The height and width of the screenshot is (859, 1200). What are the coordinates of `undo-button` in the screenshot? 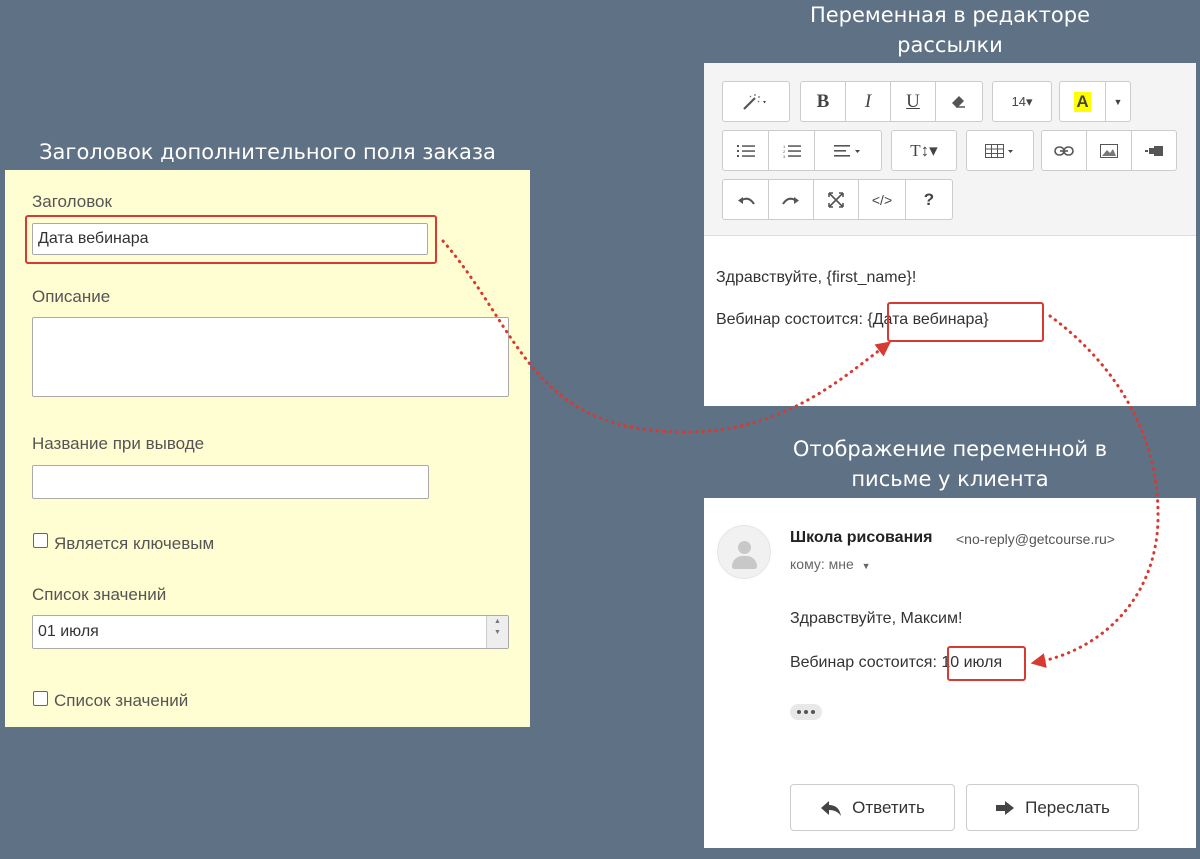 It's located at (746, 199).